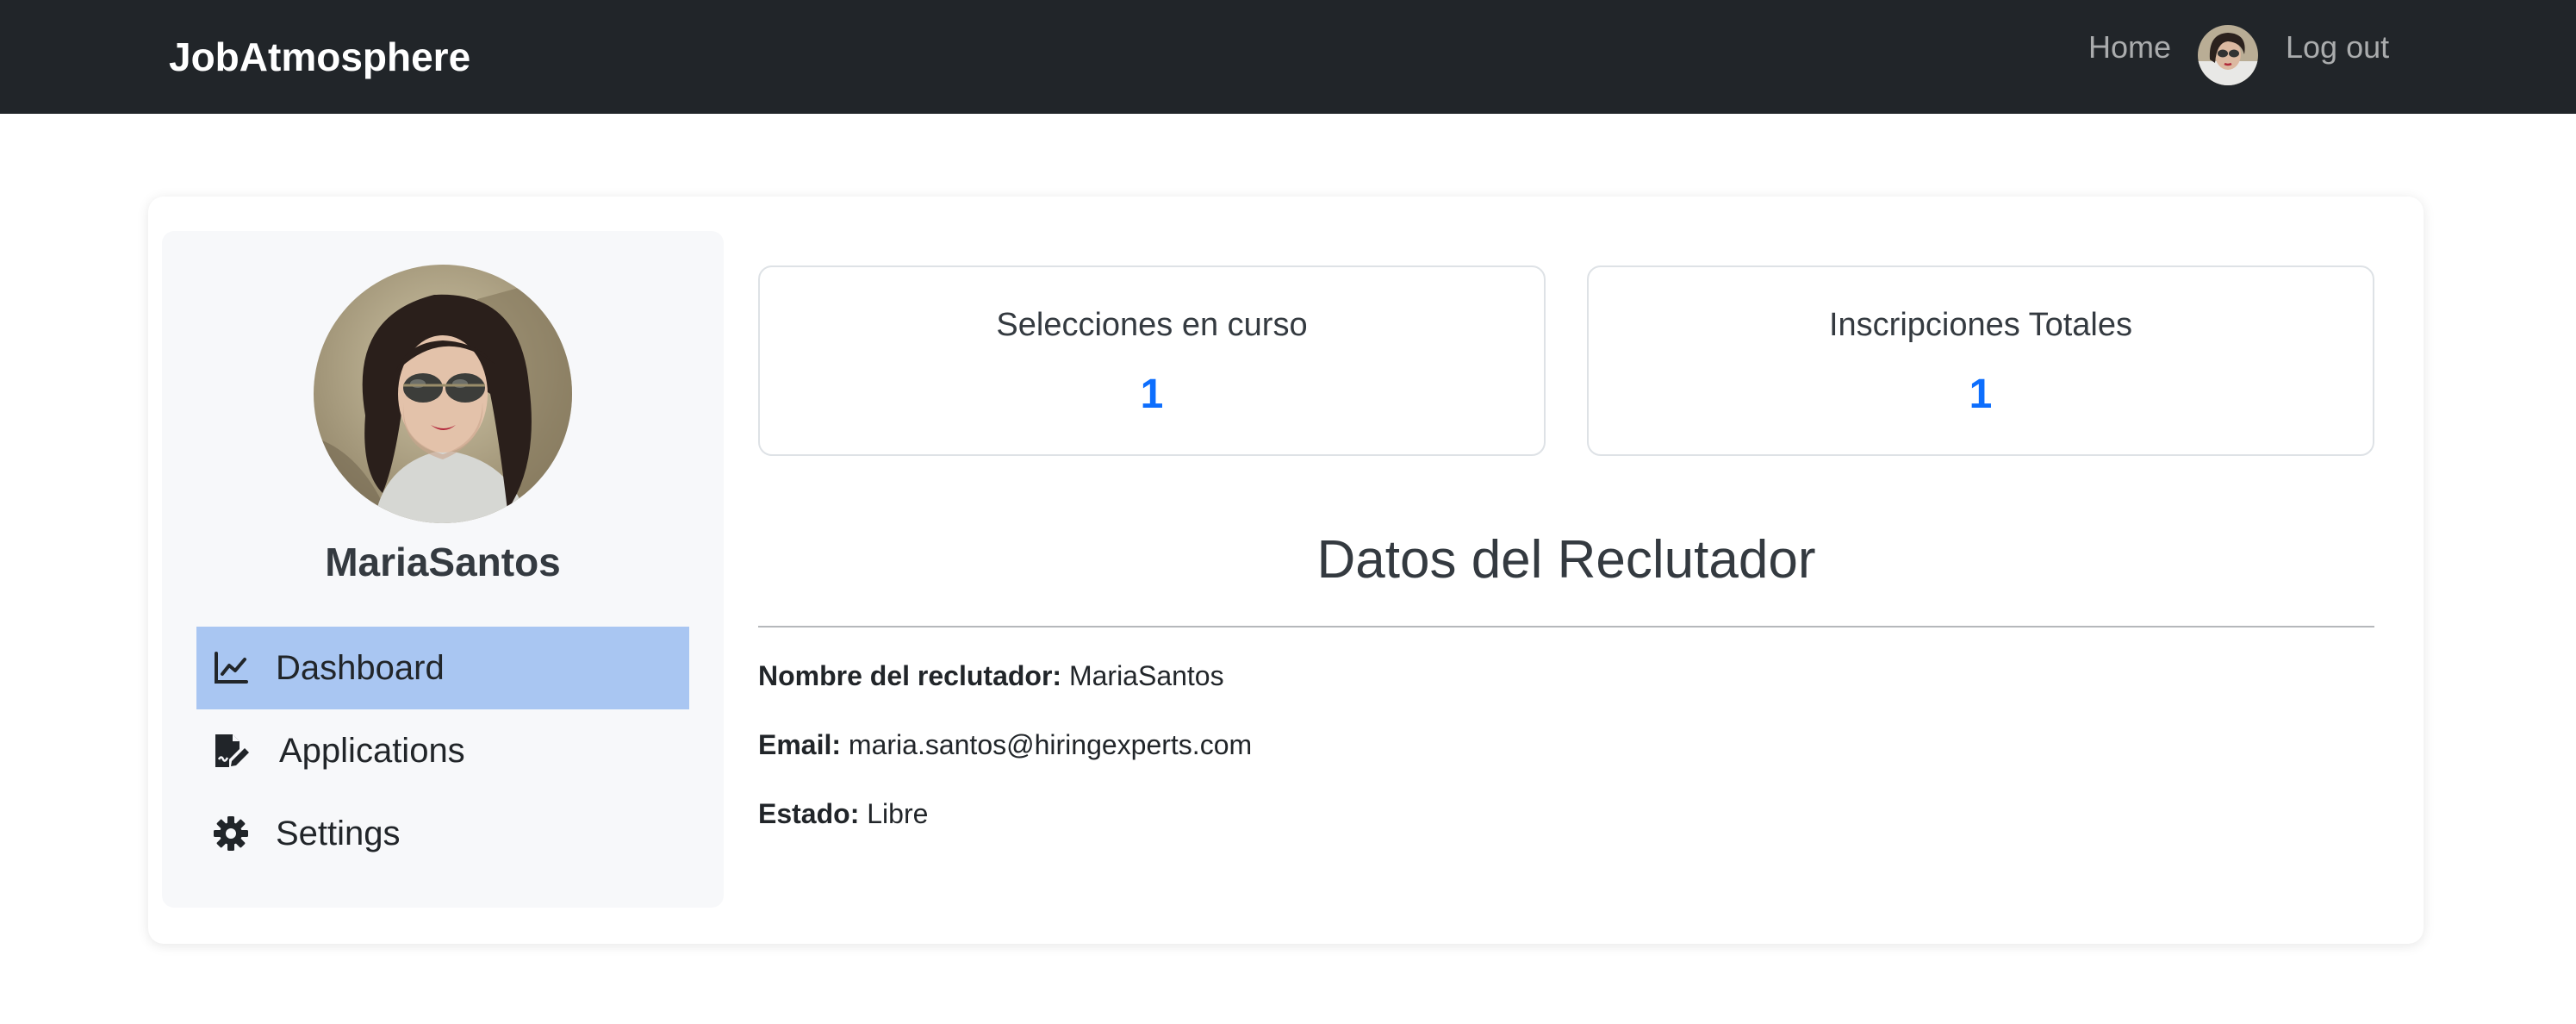 The width and height of the screenshot is (2576, 1024). I want to click on sidebar-item-applications: Applications, so click(443, 750).